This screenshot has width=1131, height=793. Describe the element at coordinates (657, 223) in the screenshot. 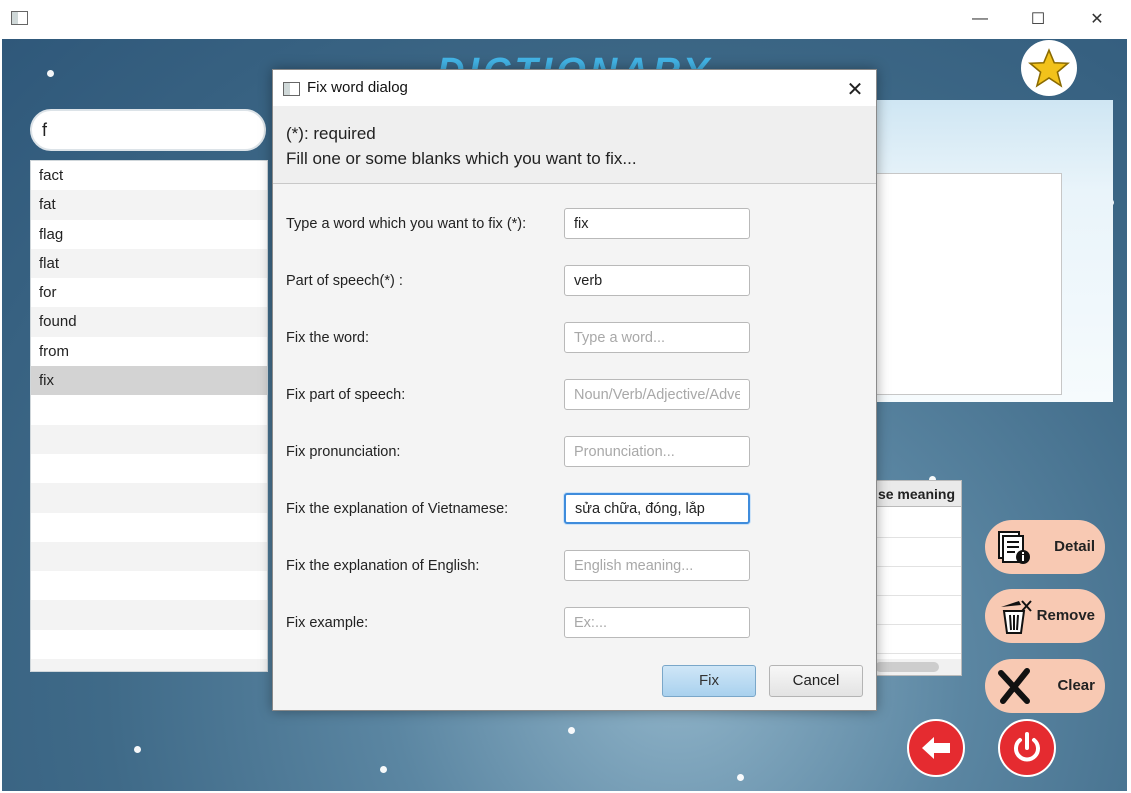

I see `word-to-fix-input` at that location.